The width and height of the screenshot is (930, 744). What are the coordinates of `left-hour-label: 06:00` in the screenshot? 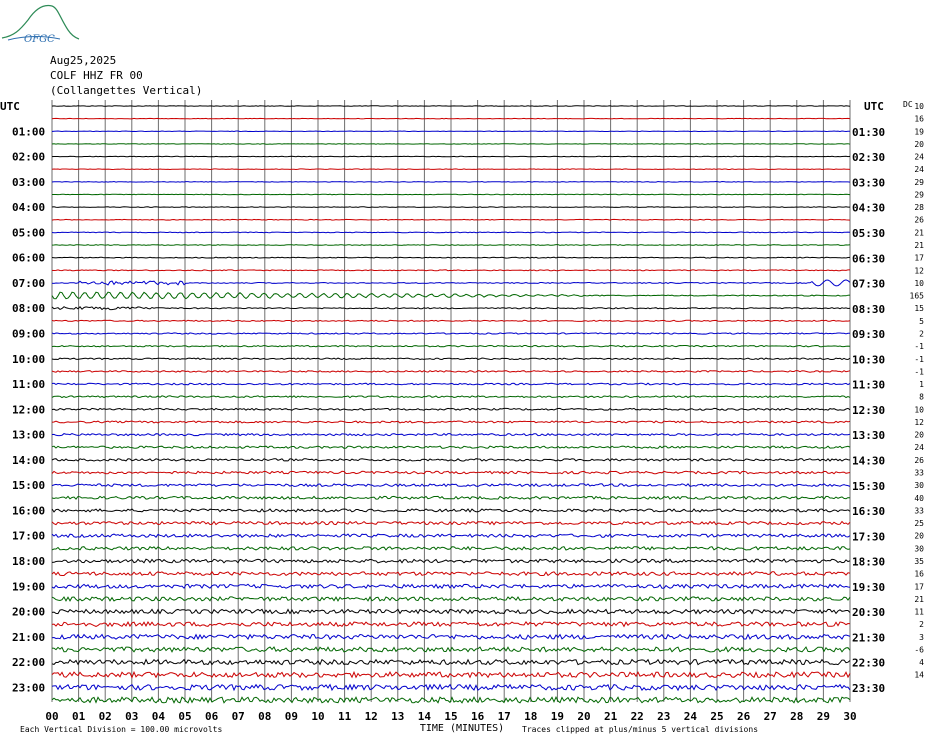 It's located at (28, 258).